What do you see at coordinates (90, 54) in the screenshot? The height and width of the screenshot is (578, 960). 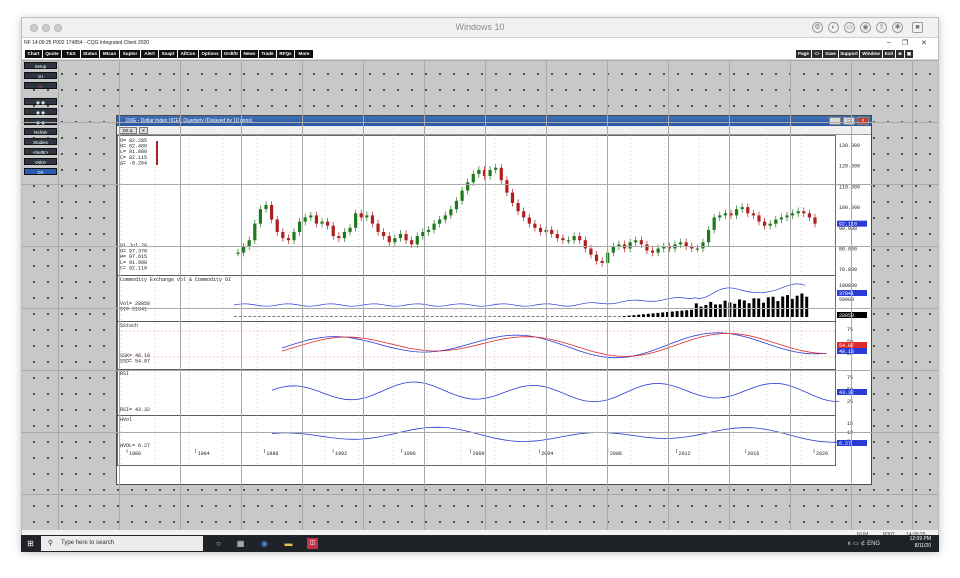 I see `menu-status-button: Status` at bounding box center [90, 54].